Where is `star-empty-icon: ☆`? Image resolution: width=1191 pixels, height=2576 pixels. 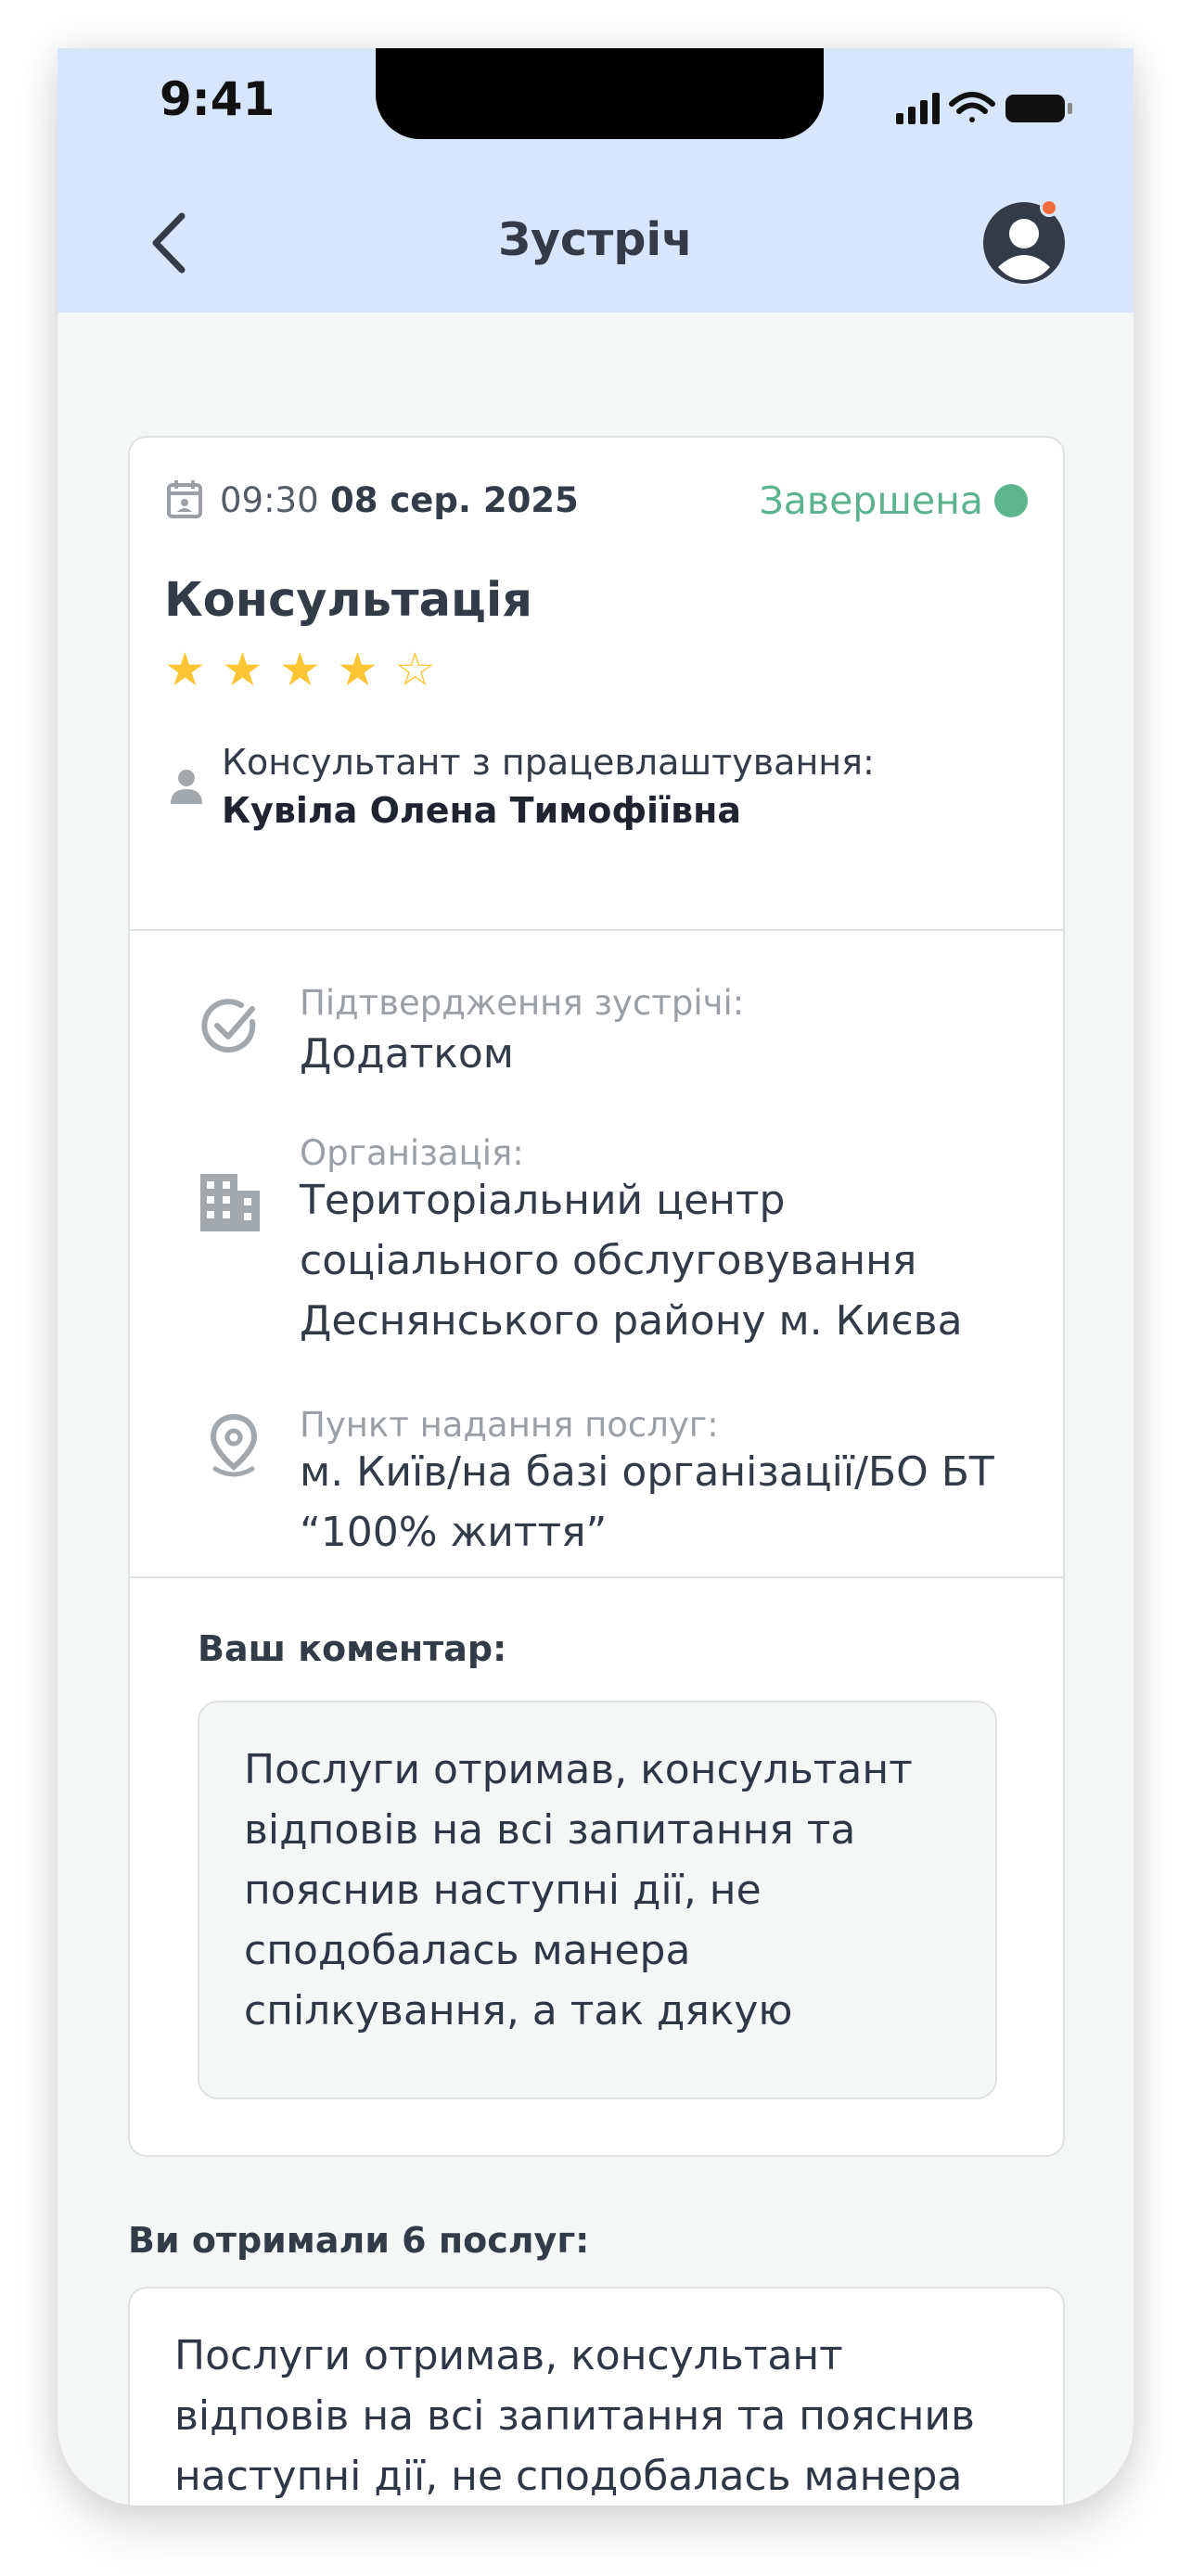 star-empty-icon: ☆ is located at coordinates (423, 669).